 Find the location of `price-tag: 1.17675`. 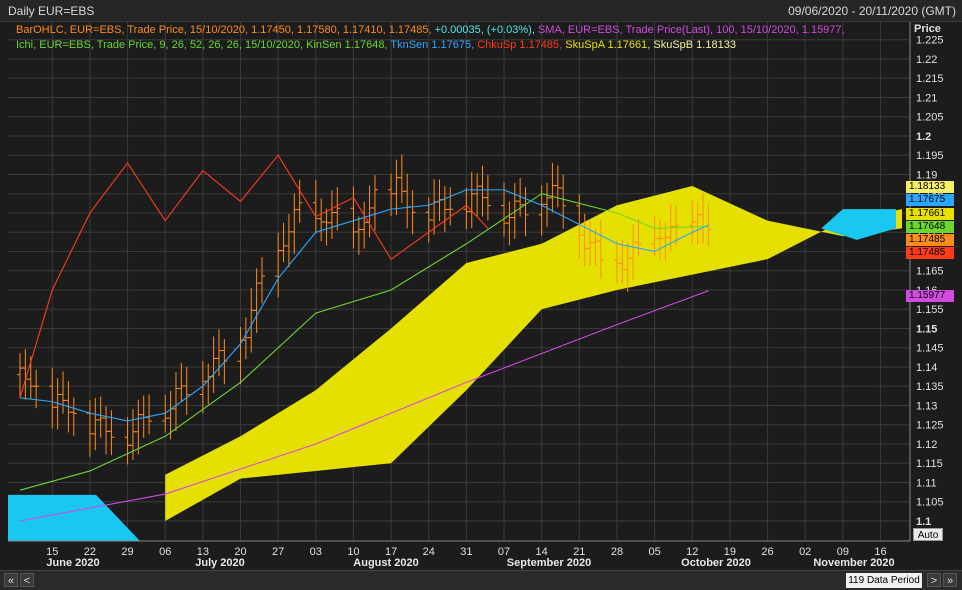

price-tag: 1.17675 is located at coordinates (930, 200).